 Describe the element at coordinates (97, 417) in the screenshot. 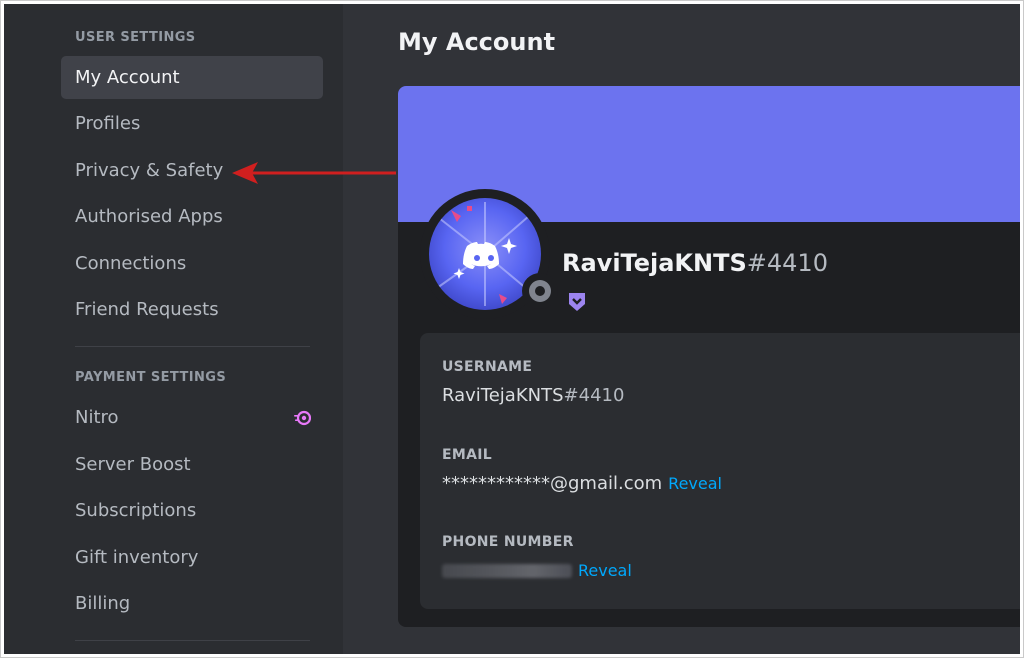

I see `sidebar-item-label: Nitro` at that location.